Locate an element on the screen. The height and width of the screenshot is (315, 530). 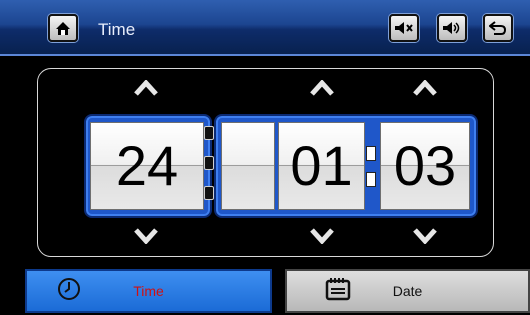
back-icon is located at coordinates (498, 28).